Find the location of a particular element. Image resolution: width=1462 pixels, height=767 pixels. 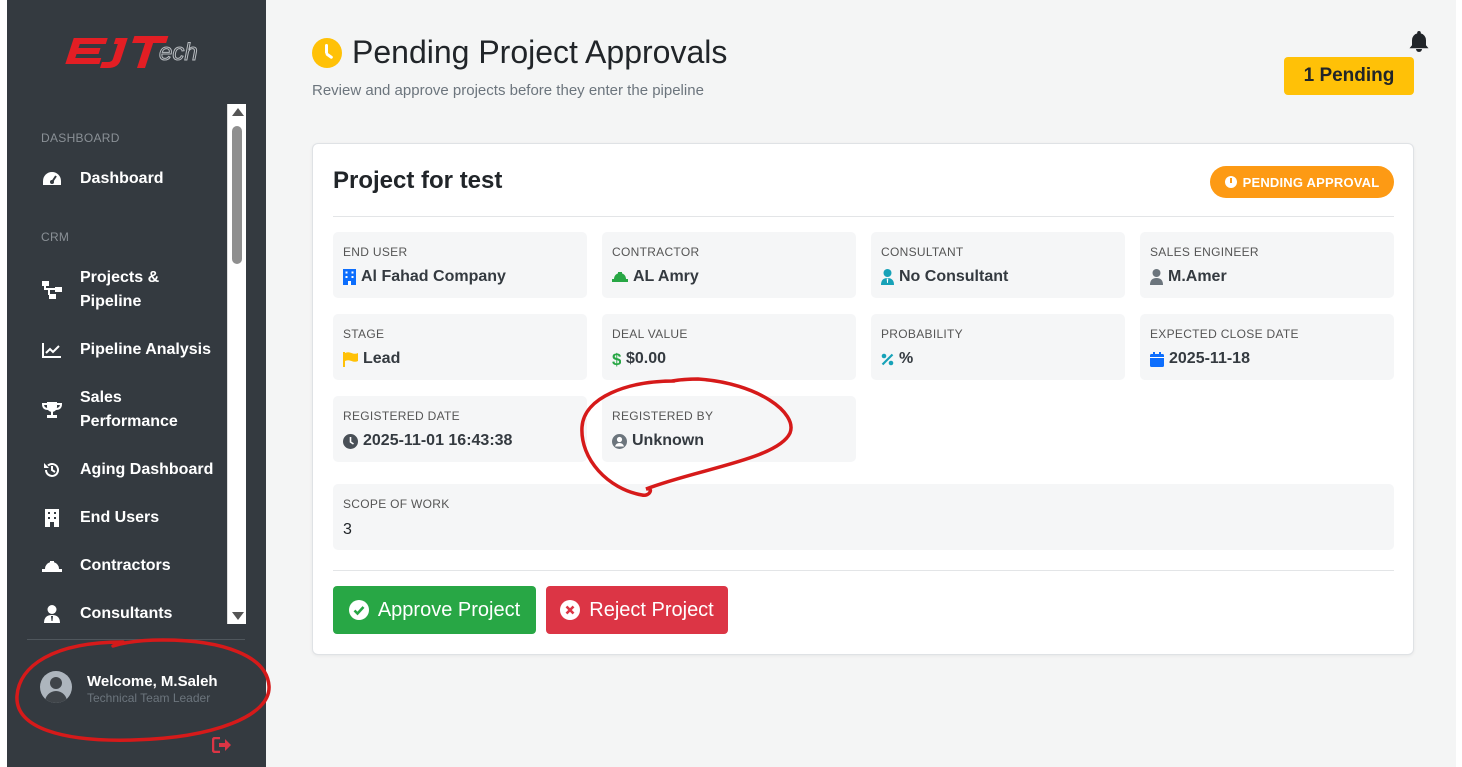

sidebar-item-sales-performance: Sales Performance is located at coordinates (117, 410).